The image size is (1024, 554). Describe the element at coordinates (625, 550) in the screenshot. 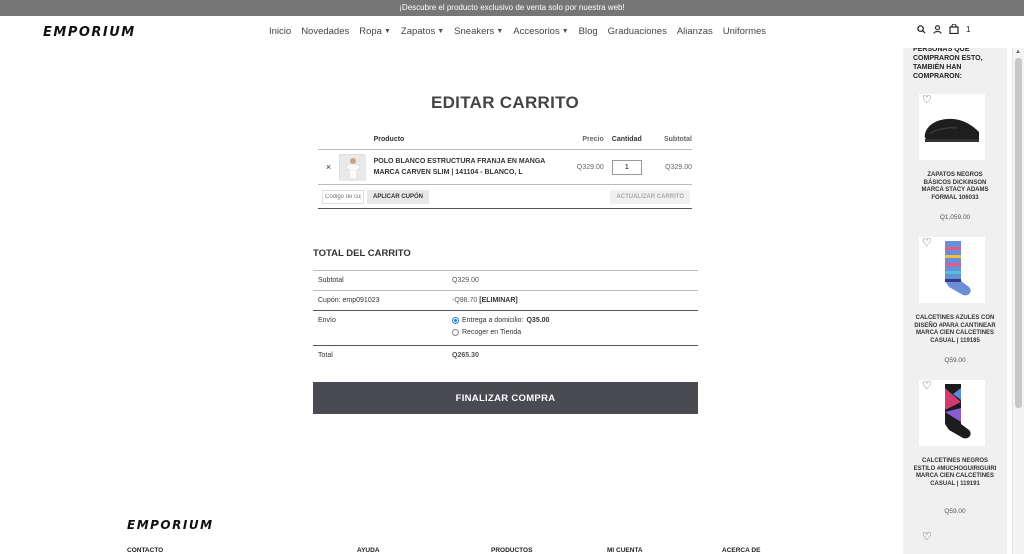

I see `footer-col-mi-cuenta: MI CUENTA` at that location.